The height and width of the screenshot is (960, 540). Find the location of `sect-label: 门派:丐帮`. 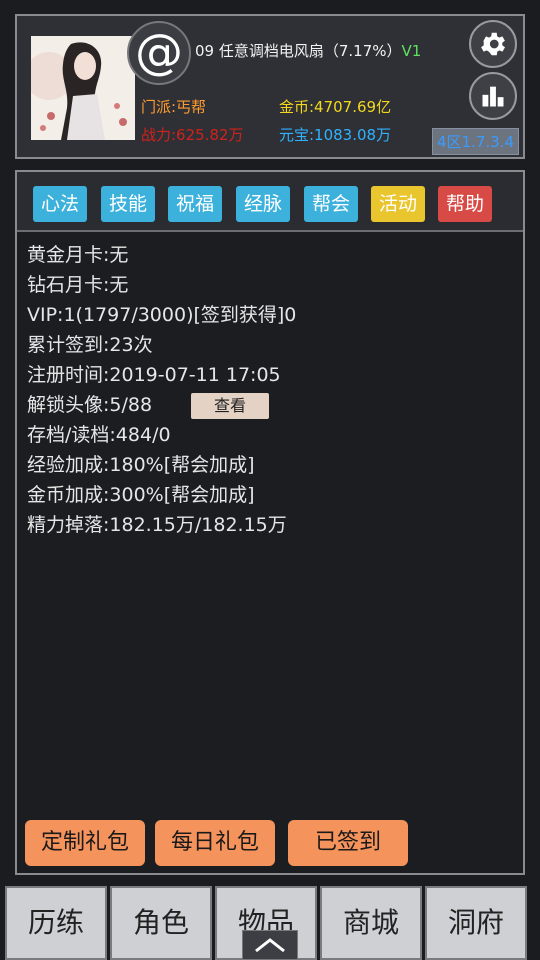

sect-label: 门派:丐帮 is located at coordinates (174, 107).